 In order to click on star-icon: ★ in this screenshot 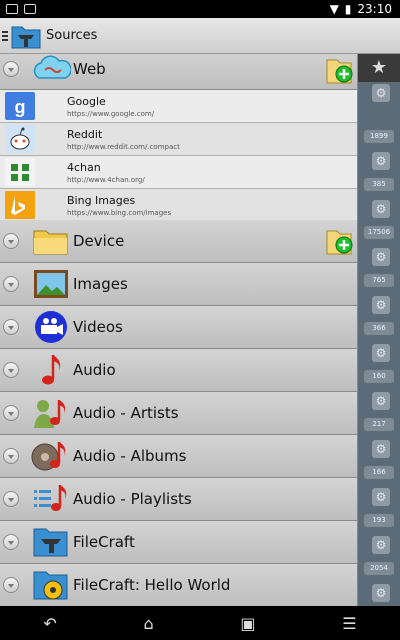, I will do `click(379, 68)`.